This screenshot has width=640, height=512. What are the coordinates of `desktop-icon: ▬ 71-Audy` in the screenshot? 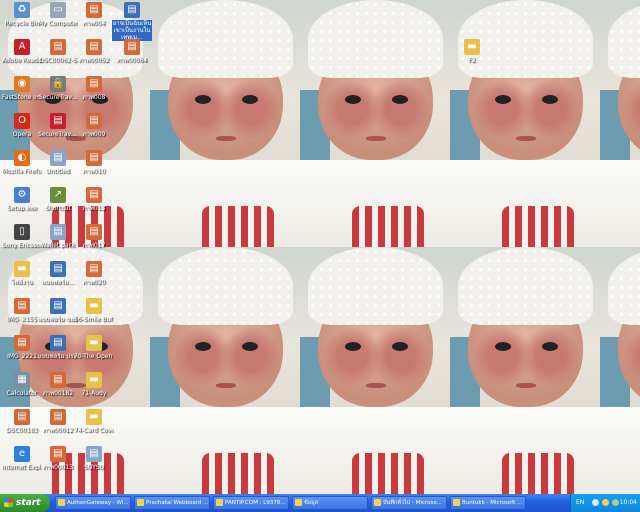 It's located at (94, 390).